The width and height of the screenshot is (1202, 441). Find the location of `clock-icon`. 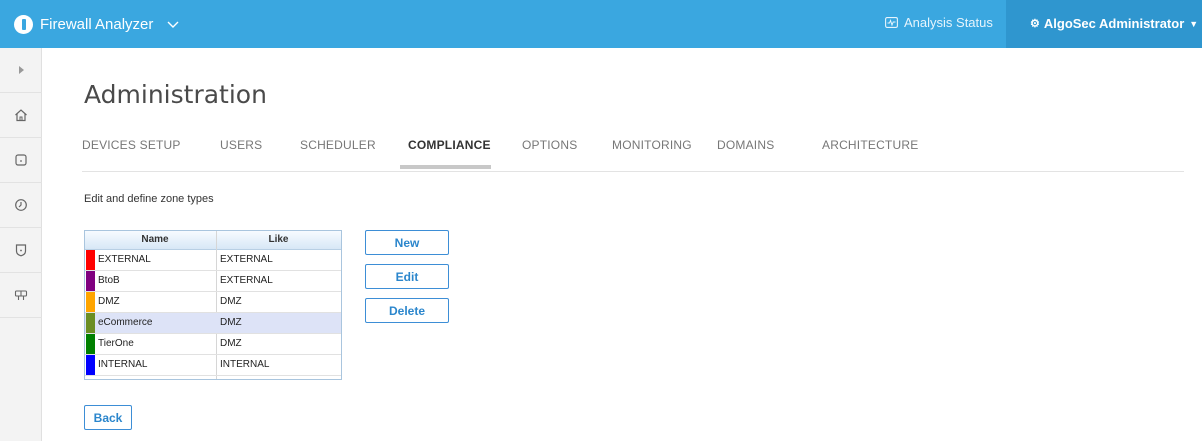

clock-icon is located at coordinates (21, 205).